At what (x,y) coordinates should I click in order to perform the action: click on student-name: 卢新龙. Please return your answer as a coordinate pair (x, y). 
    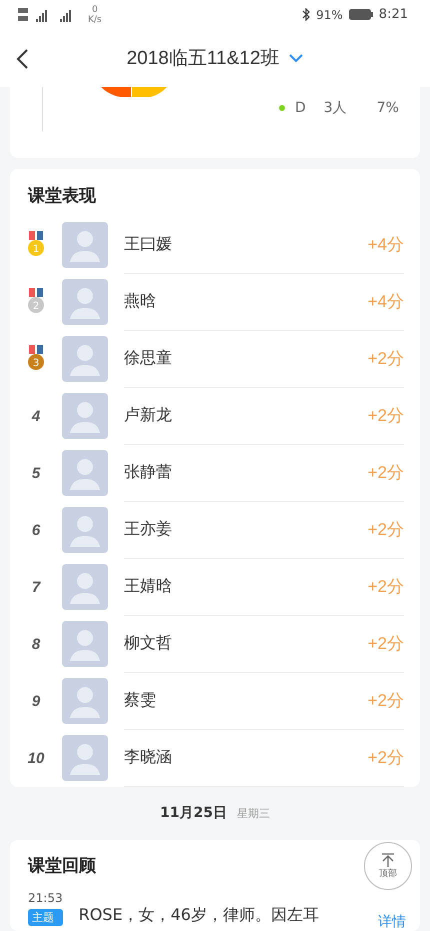
    Looking at the image, I should click on (148, 415).